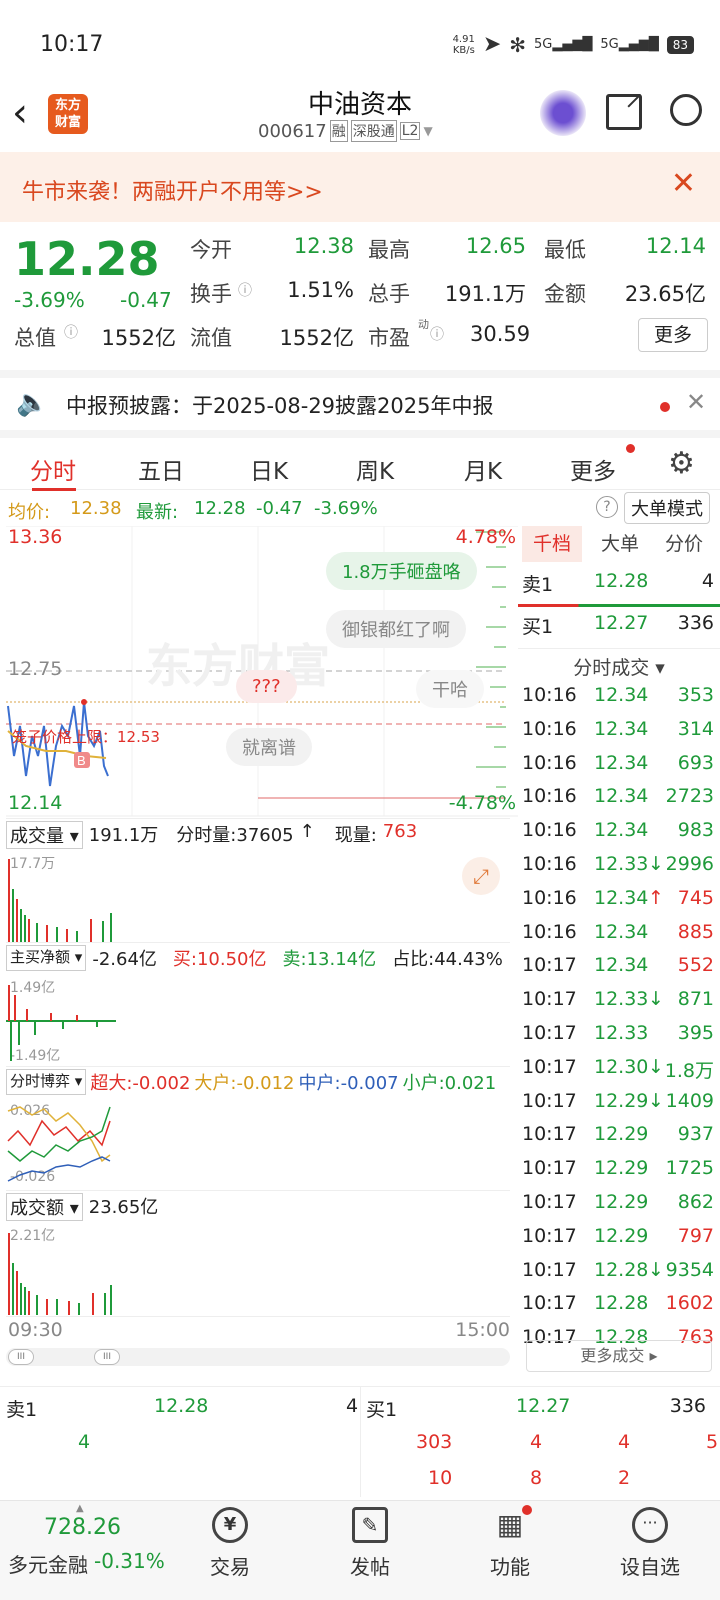  Describe the element at coordinates (527, 1510) in the screenshot. I see `function-dot` at that location.